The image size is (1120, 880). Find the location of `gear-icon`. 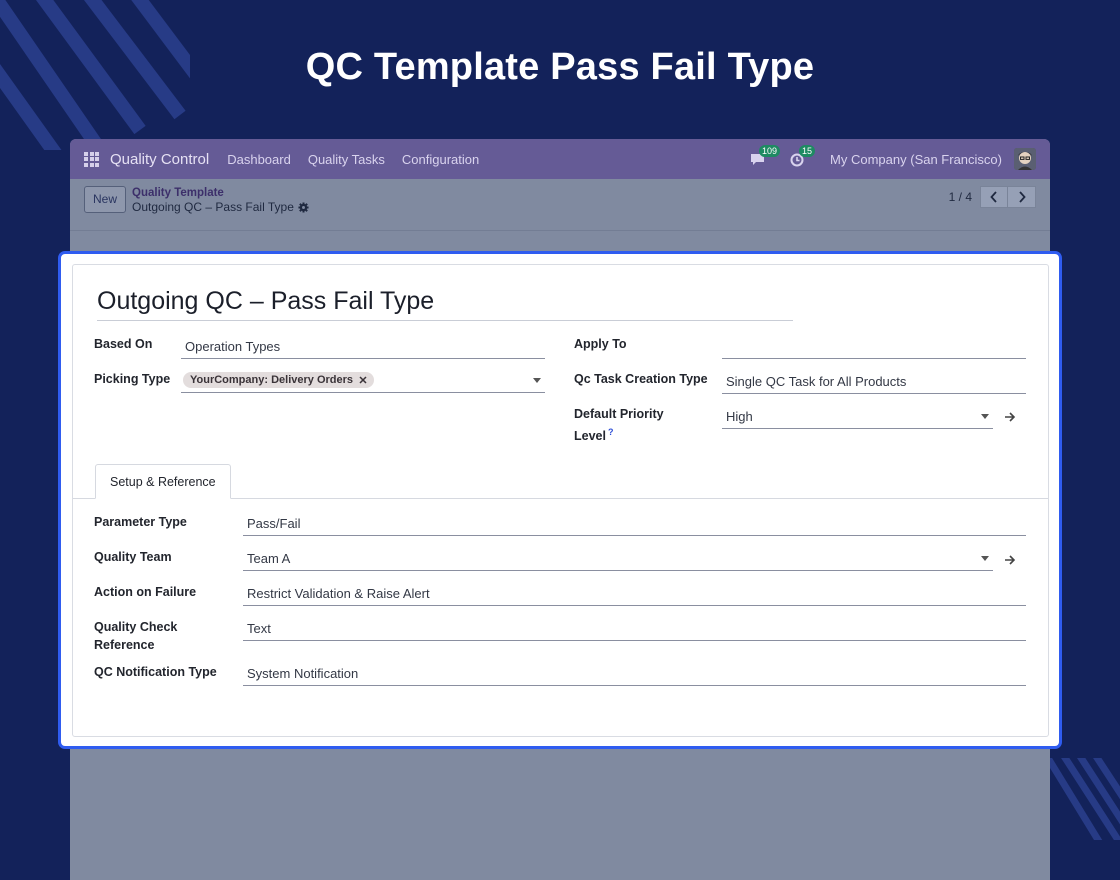

gear-icon is located at coordinates (303, 207).